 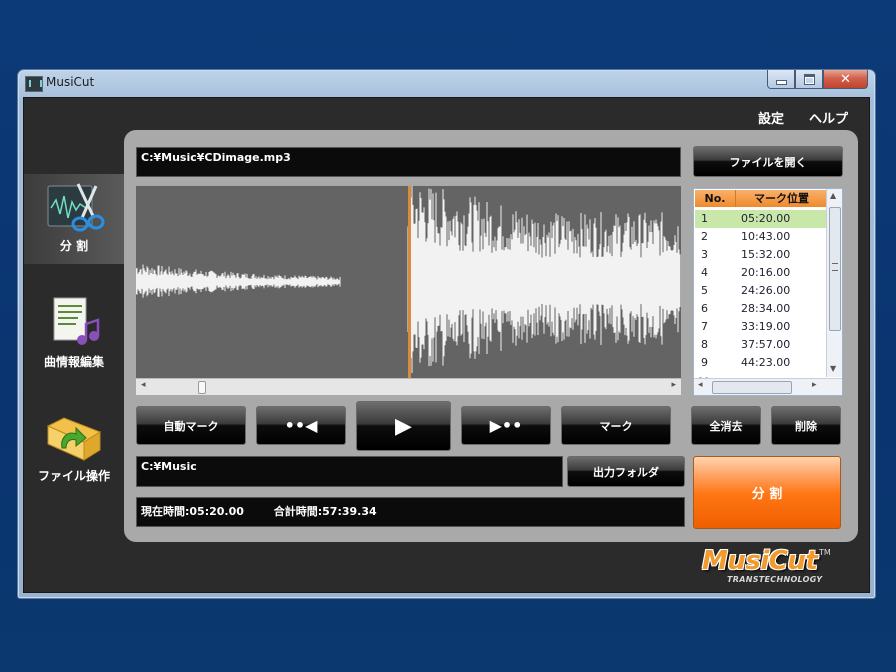 I want to click on sidebar-item-label: 分 割, so click(x=74, y=246).